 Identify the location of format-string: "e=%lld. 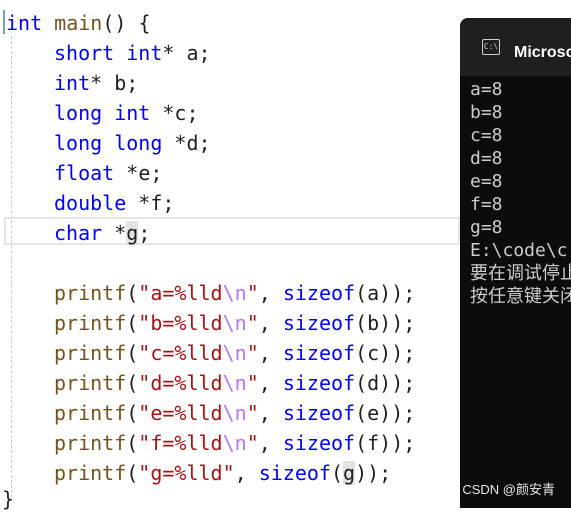
(180, 413).